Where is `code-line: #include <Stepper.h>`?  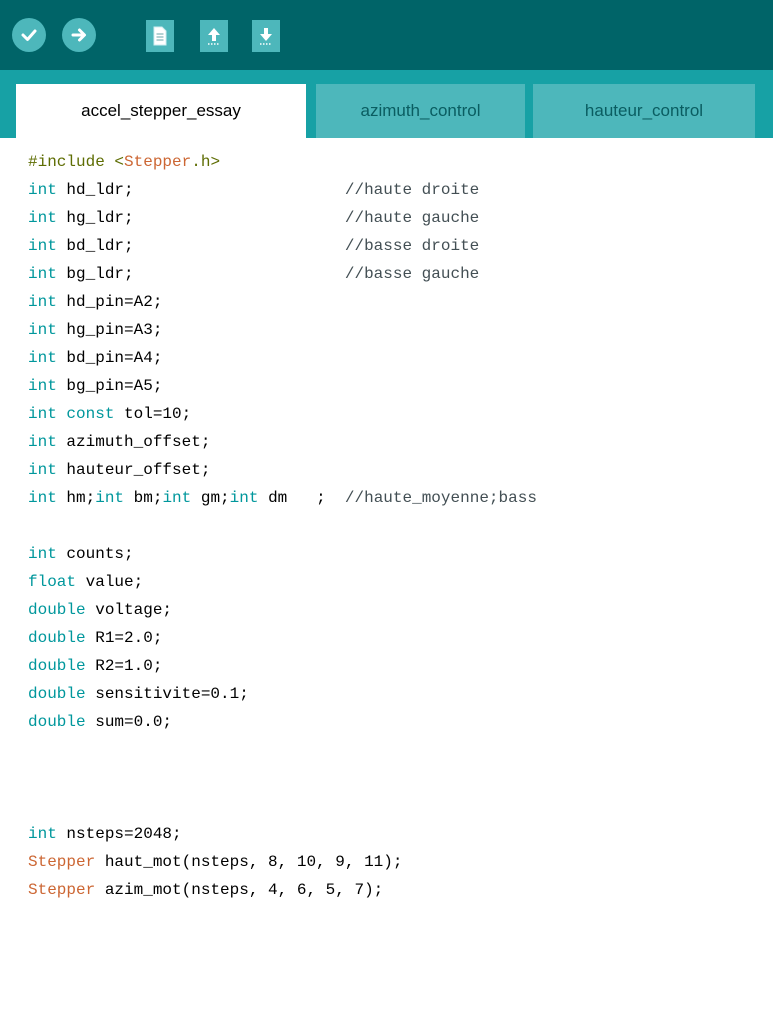
code-line: #include <Stepper.h> is located at coordinates (124, 162).